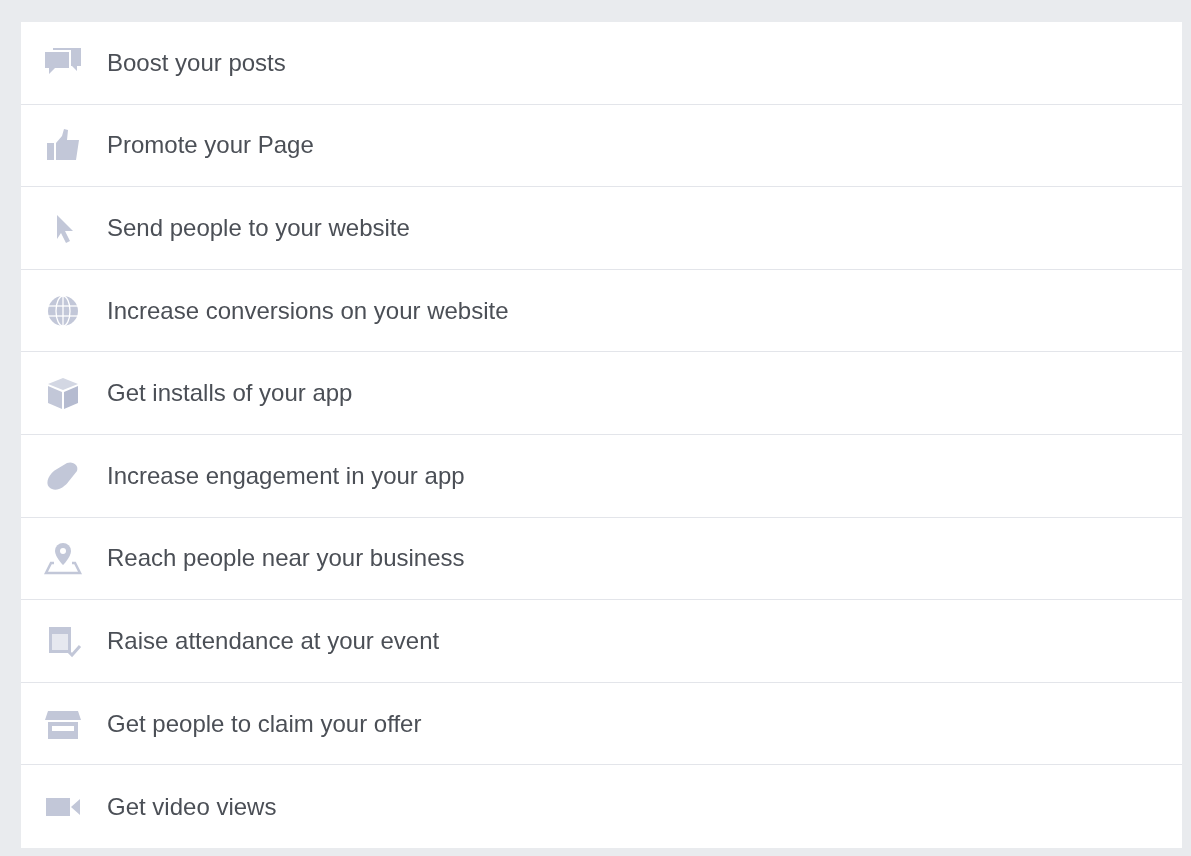 This screenshot has width=1191, height=856. Describe the element at coordinates (63, 558) in the screenshot. I see `map-pin-icon` at that location.